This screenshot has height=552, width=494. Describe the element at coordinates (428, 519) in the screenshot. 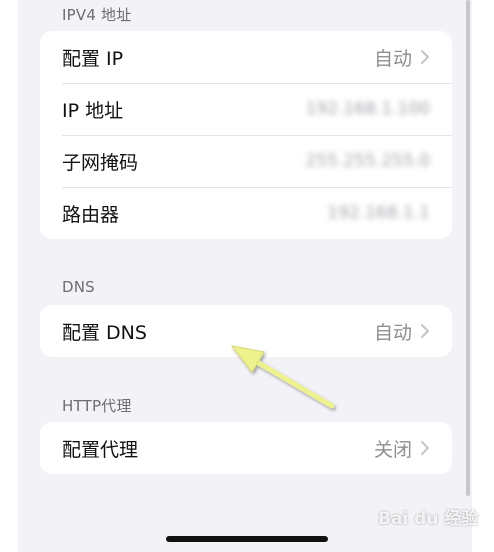

I see `watermark: Bai du 经验` at that location.